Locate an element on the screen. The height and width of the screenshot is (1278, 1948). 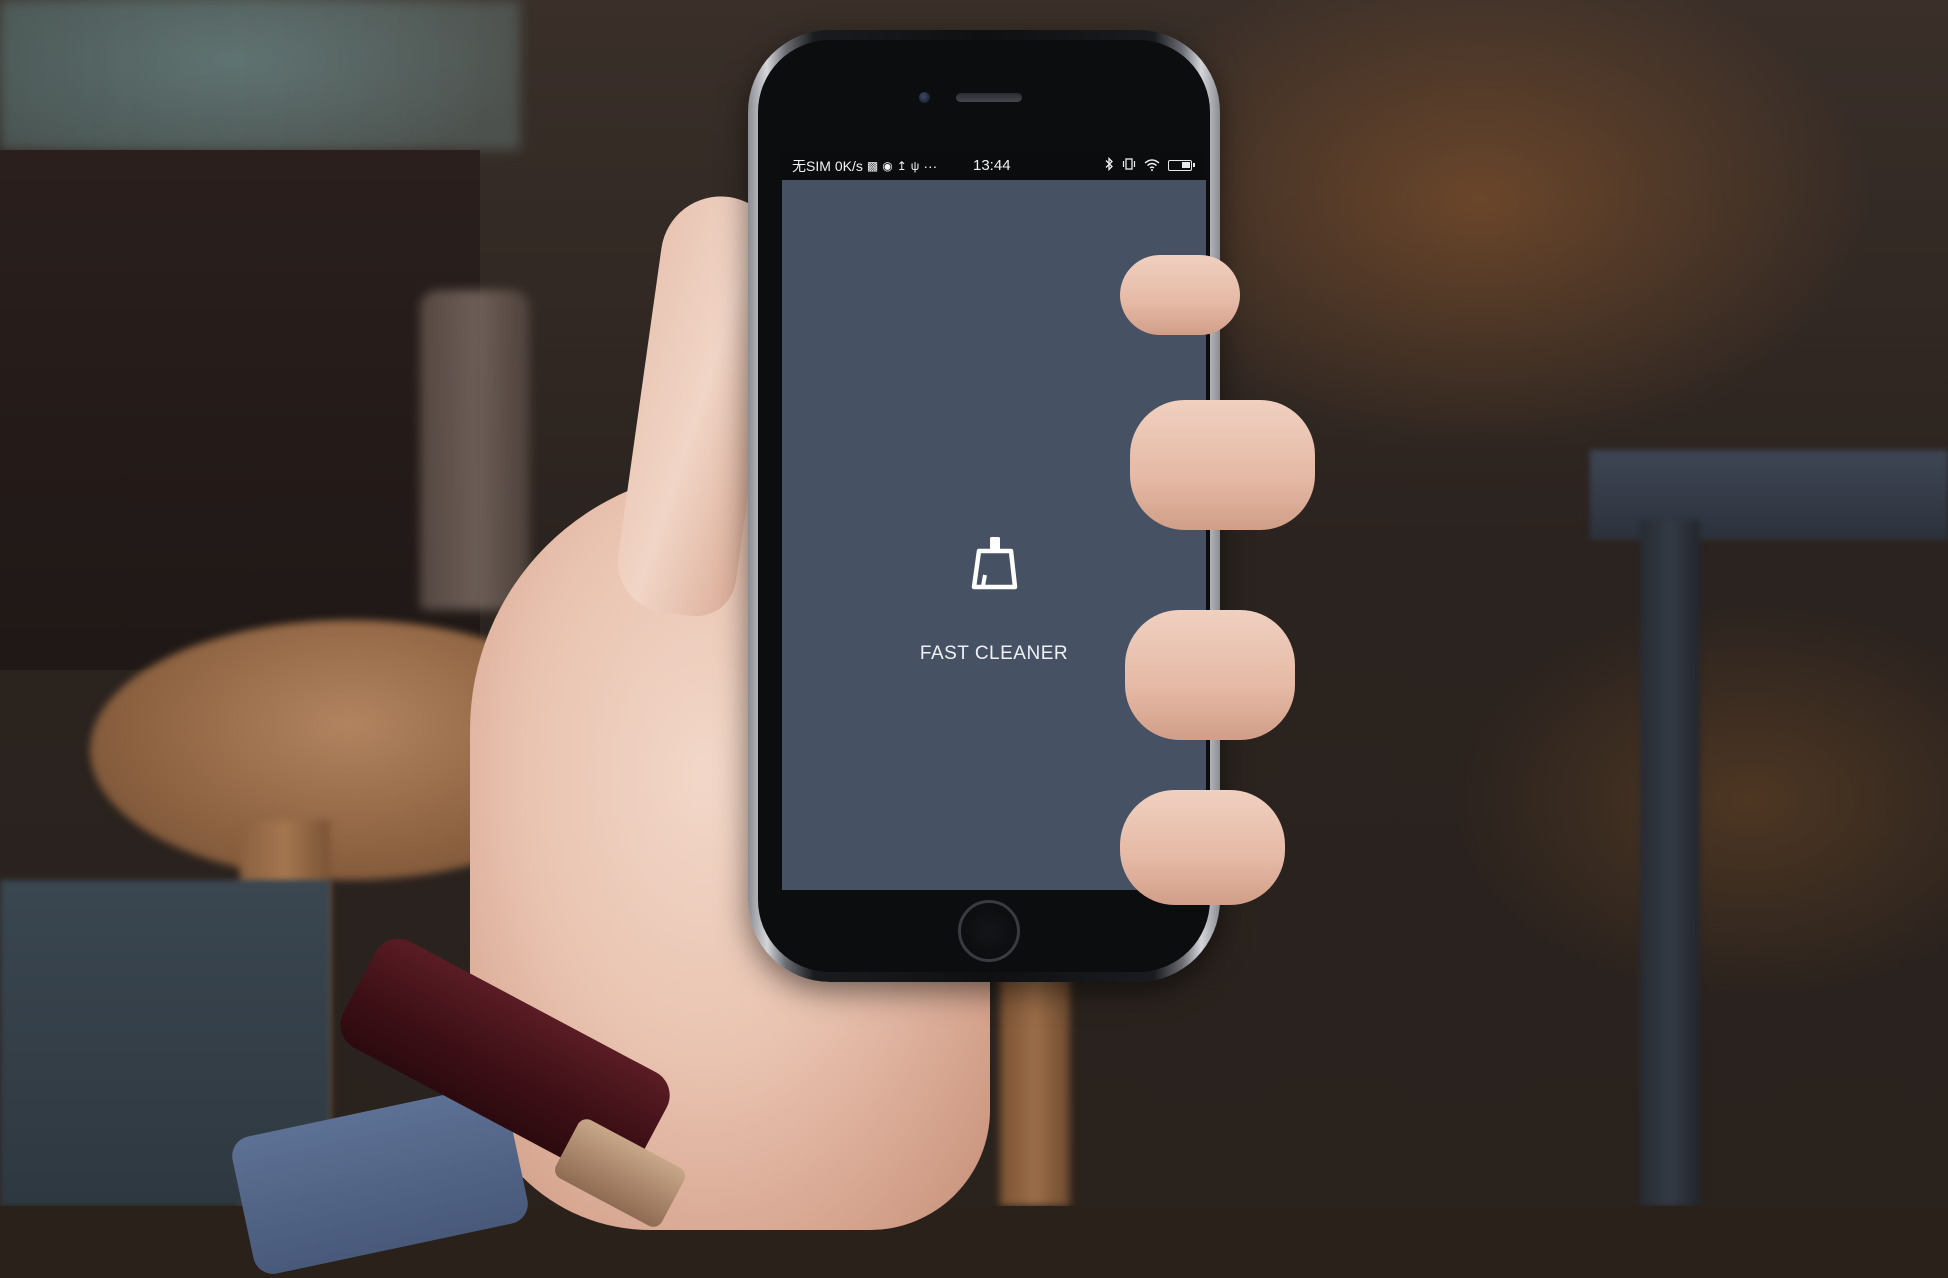
status-time: 13:44 is located at coordinates (992, 165).